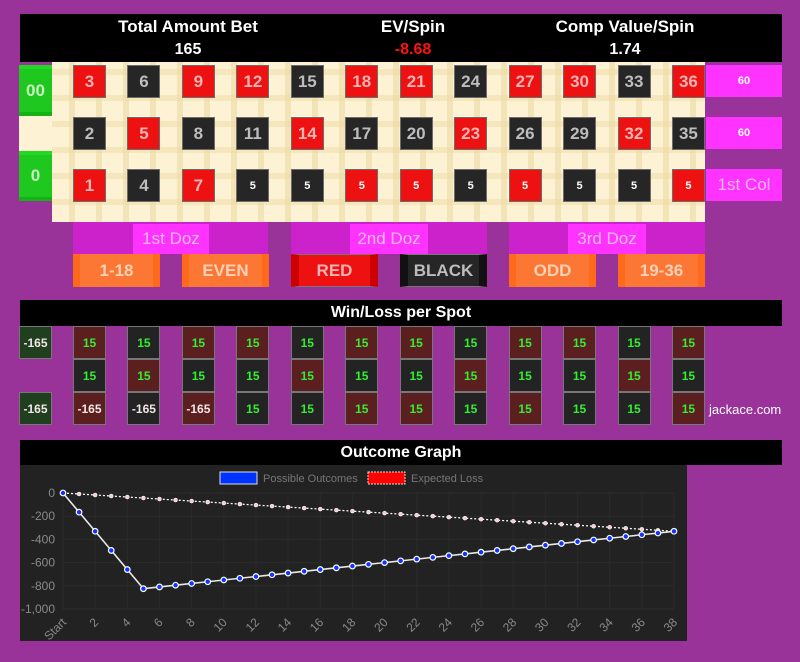 This screenshot has height=662, width=800. Describe the element at coordinates (38, 609) in the screenshot. I see `y-tick-label: -1,000` at that location.